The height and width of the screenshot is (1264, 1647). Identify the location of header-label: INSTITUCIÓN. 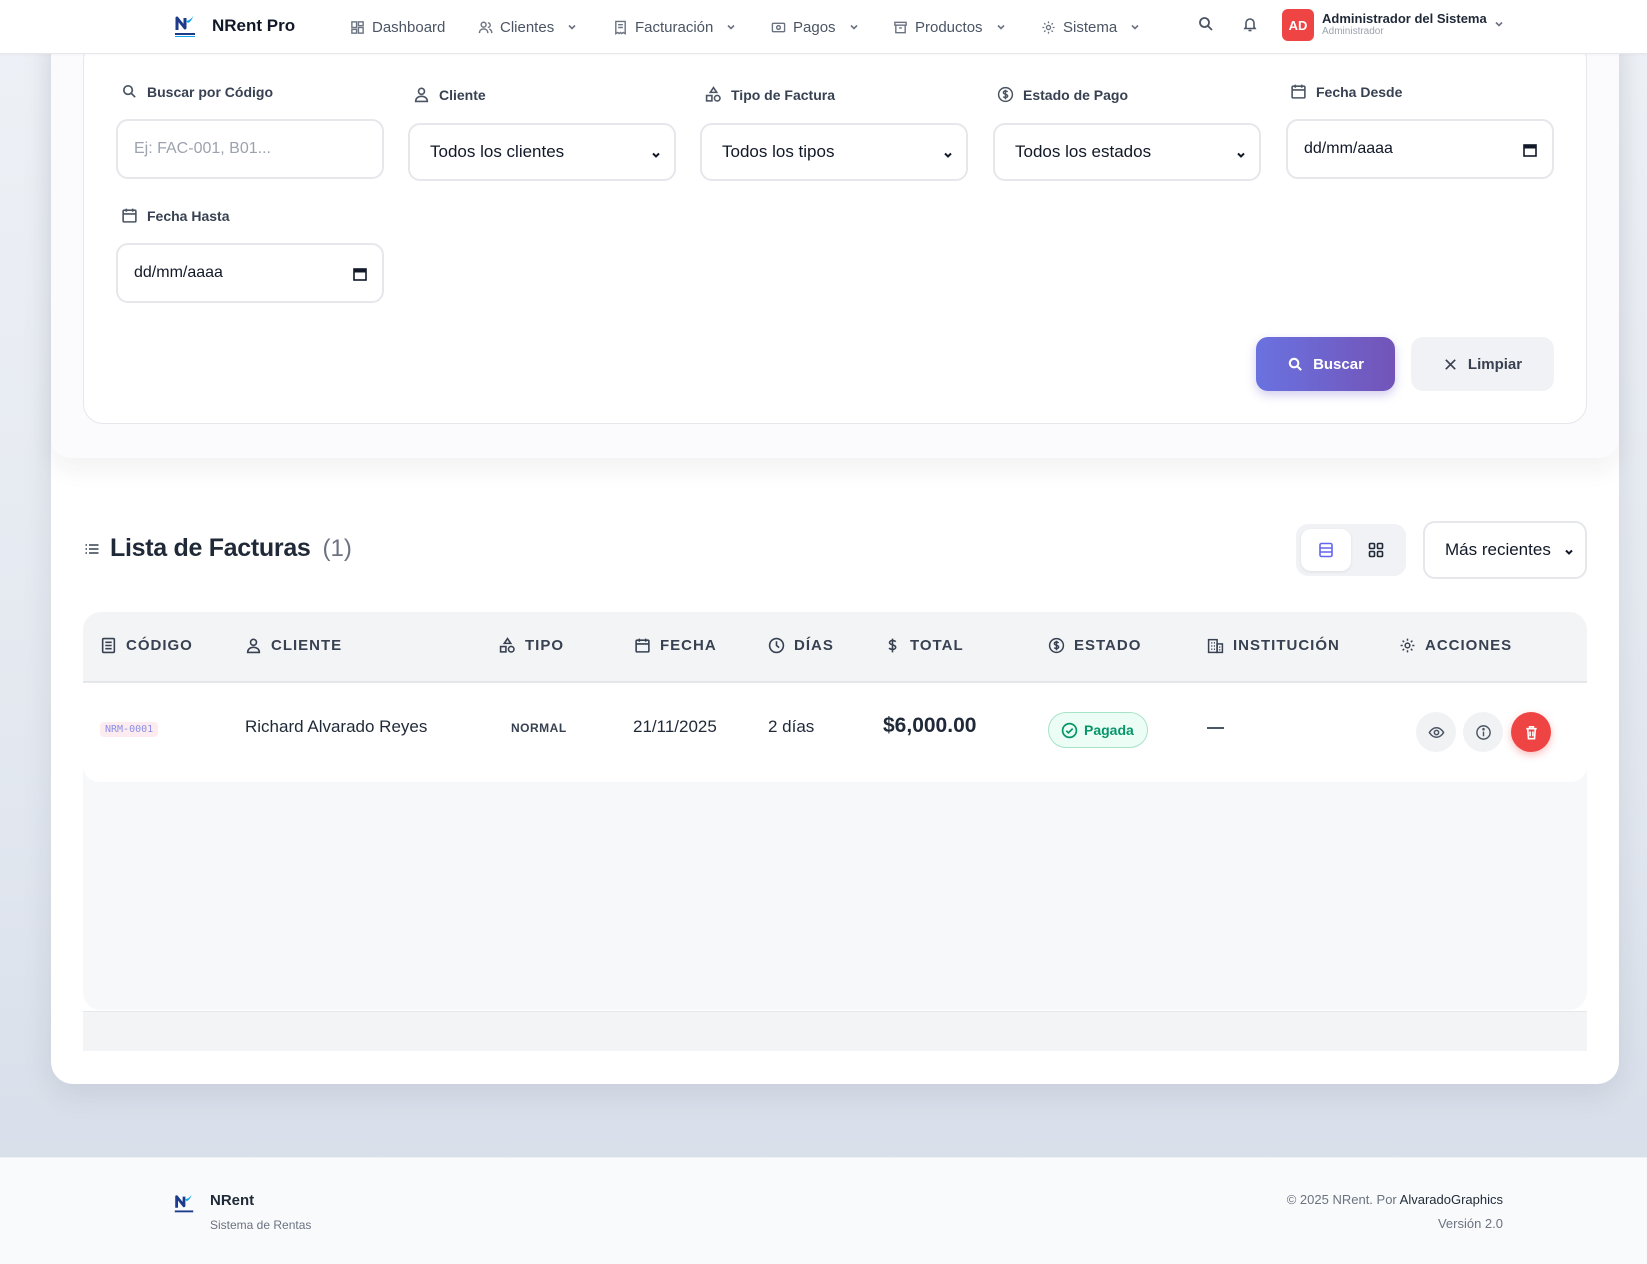
(1286, 645).